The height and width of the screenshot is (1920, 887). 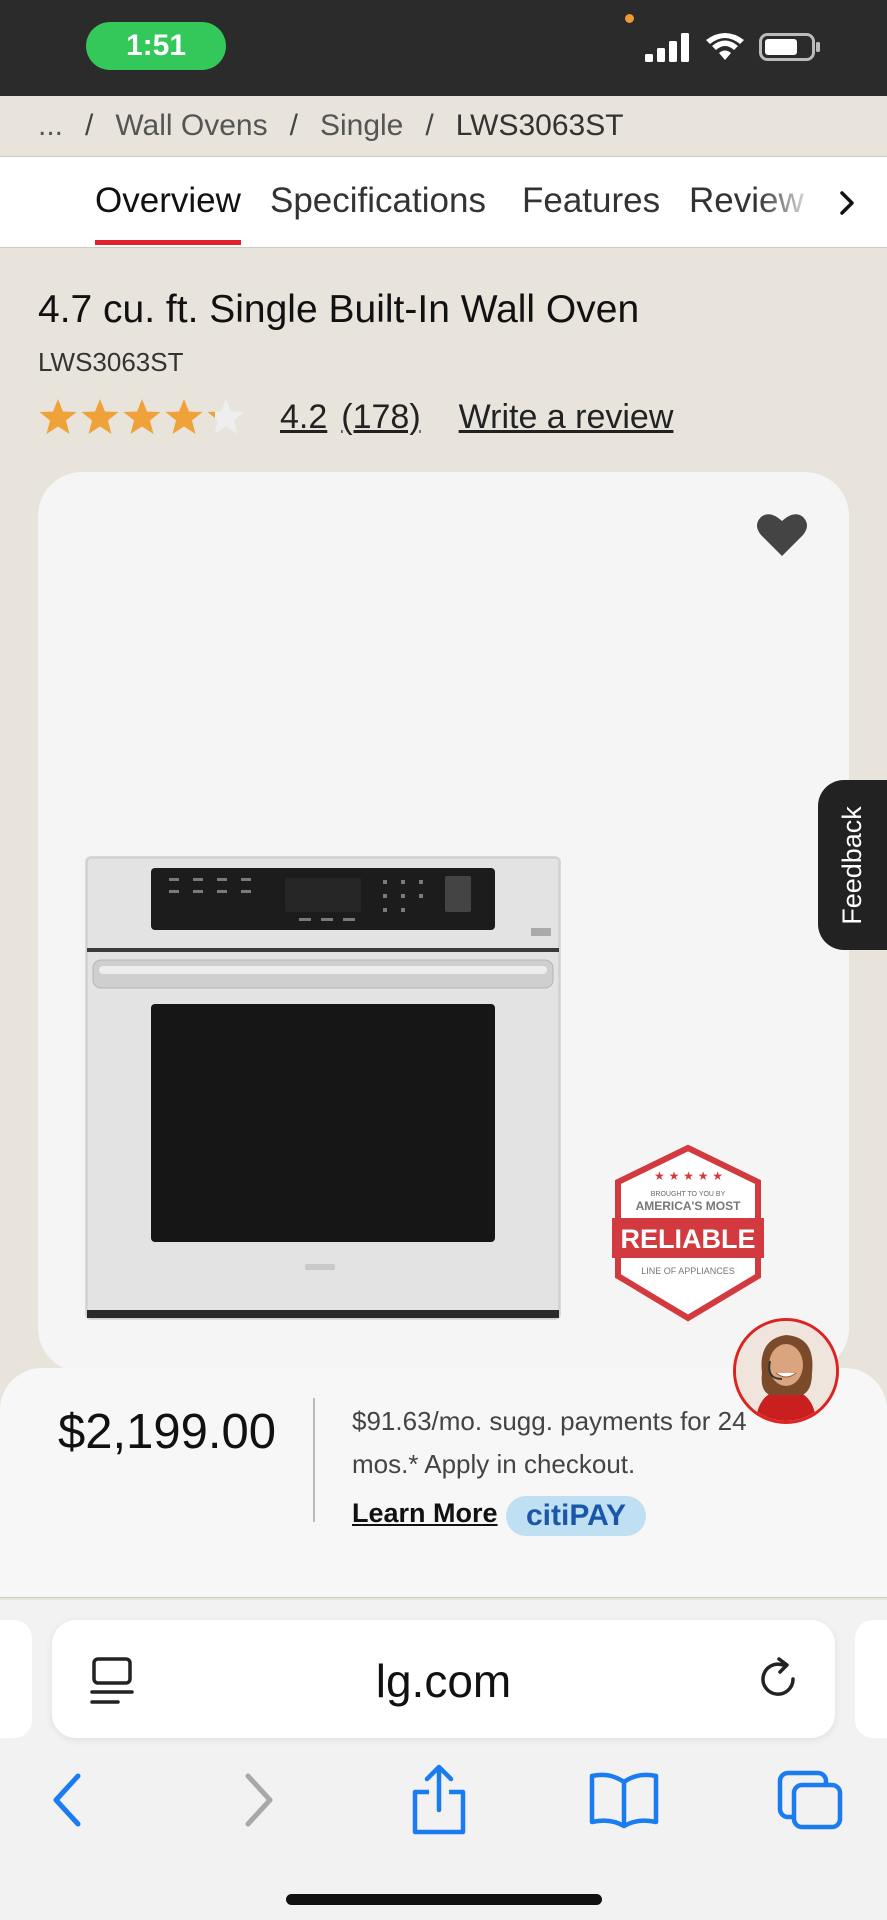 I want to click on chevron-right-icon, so click(x=847, y=203).